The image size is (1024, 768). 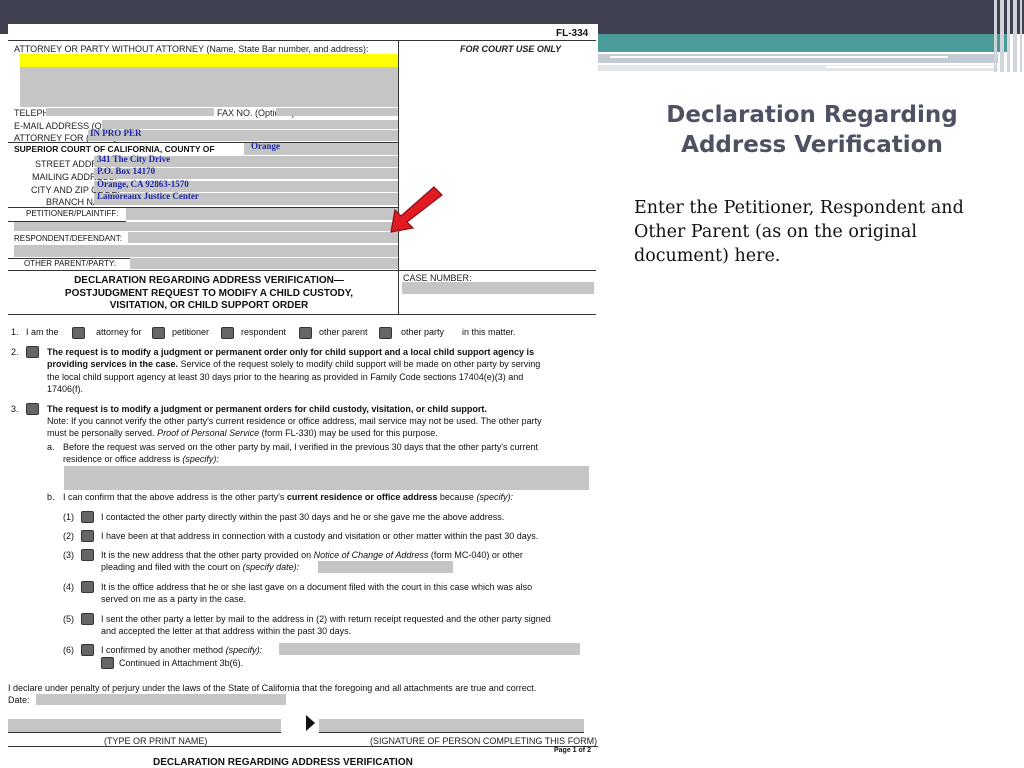 What do you see at coordinates (572, 33) in the screenshot?
I see `form-number: FL-334` at bounding box center [572, 33].